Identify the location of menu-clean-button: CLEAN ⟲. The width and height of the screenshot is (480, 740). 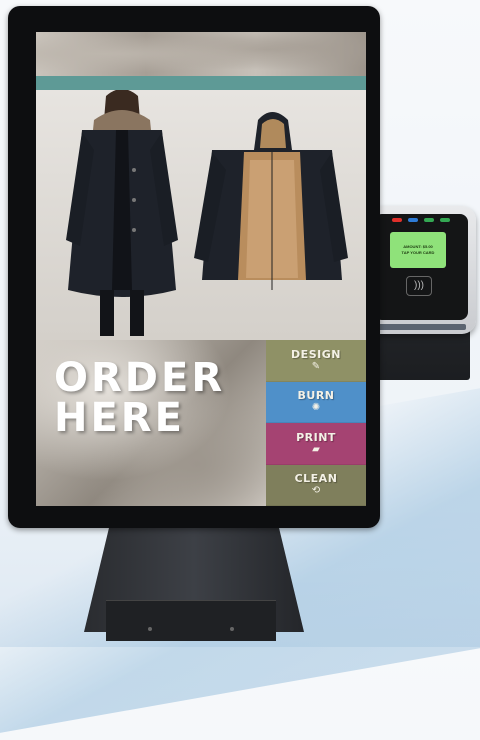
(316, 485).